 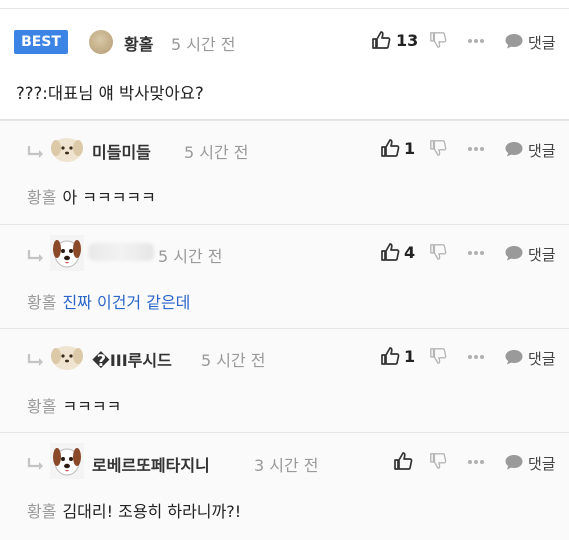 I want to click on reply-body: 황홀 김대리! 조용히 하라니까?!, so click(x=134, y=510).